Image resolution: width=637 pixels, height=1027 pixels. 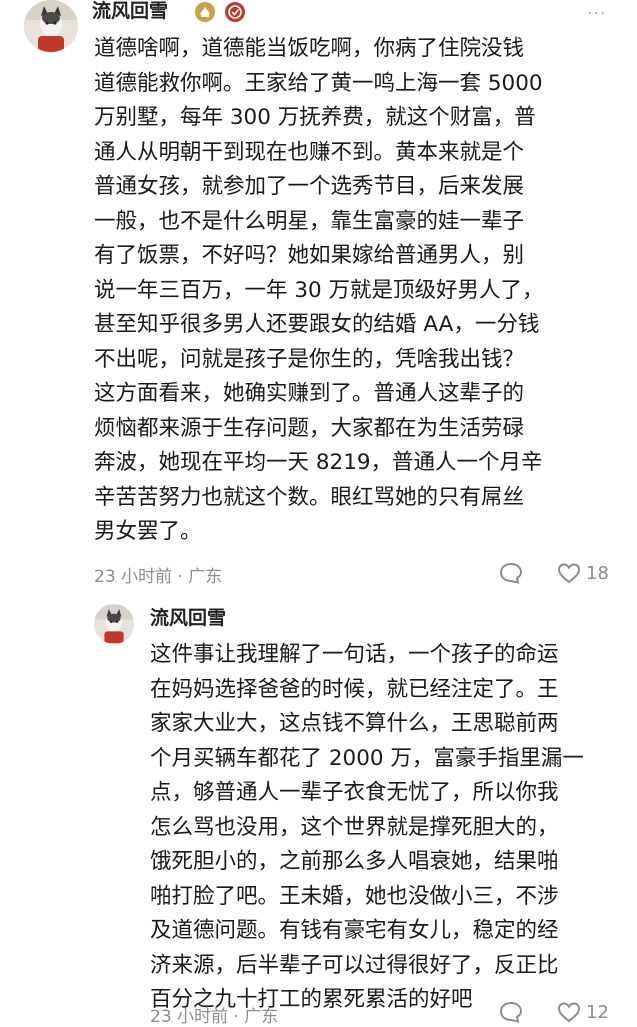 What do you see at coordinates (354, 930) in the screenshot?
I see `comment-line: 及道德问题。有钱有豪宅有女儿，稳定的经` at bounding box center [354, 930].